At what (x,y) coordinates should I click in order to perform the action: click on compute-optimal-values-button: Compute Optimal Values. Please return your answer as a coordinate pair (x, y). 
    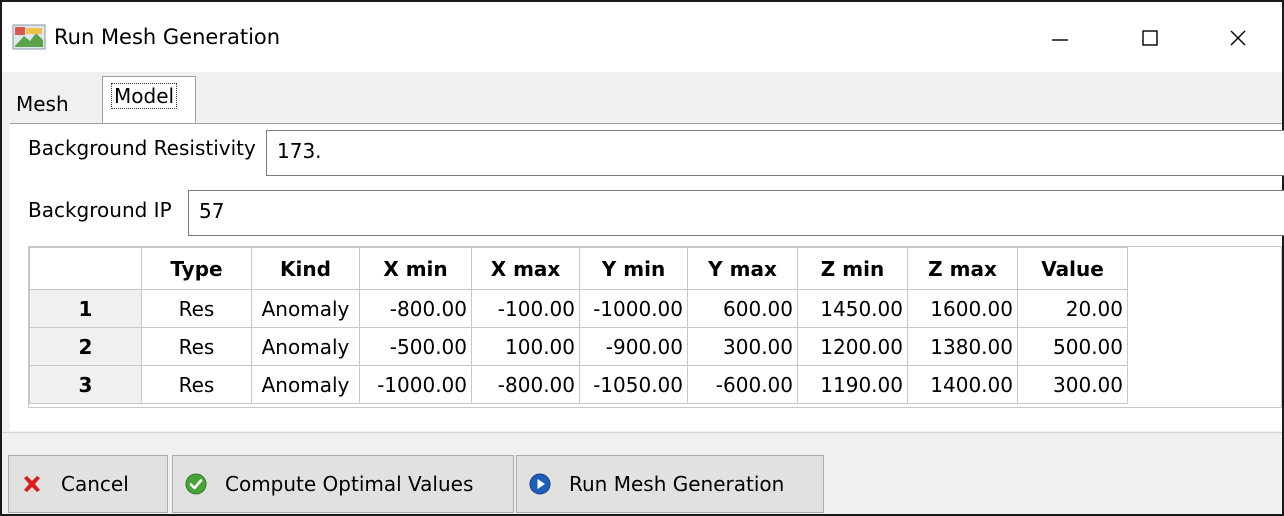
    Looking at the image, I should click on (343, 484).